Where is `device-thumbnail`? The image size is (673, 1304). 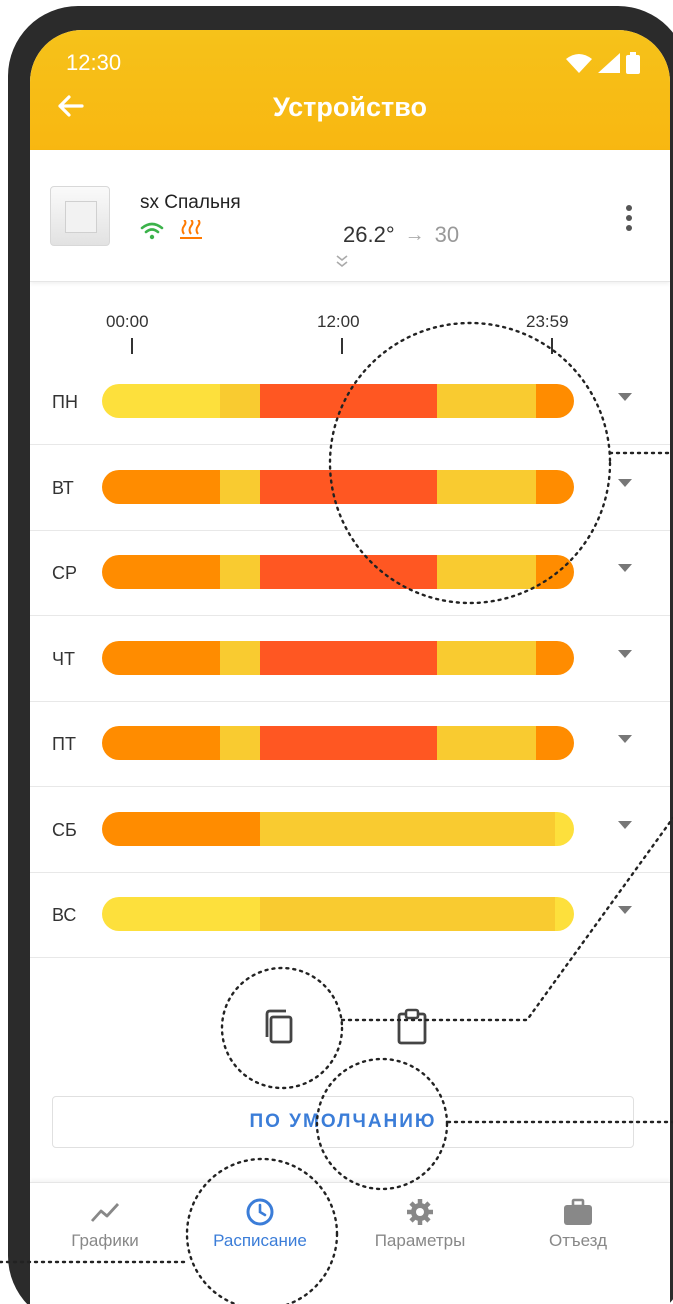
device-thumbnail is located at coordinates (80, 216).